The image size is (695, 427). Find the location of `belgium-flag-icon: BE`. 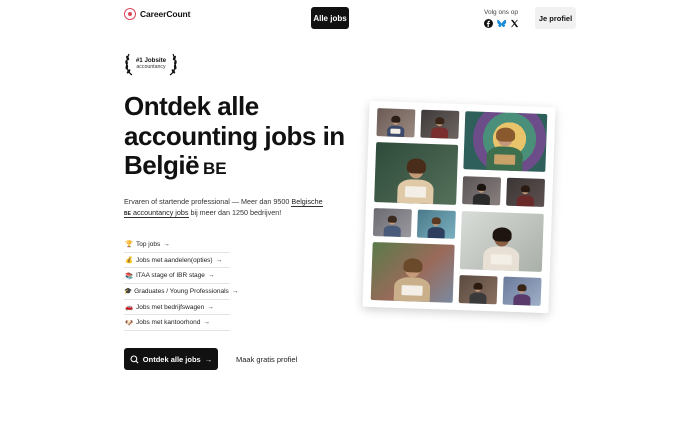

belgium-flag-icon: BE is located at coordinates (215, 169).